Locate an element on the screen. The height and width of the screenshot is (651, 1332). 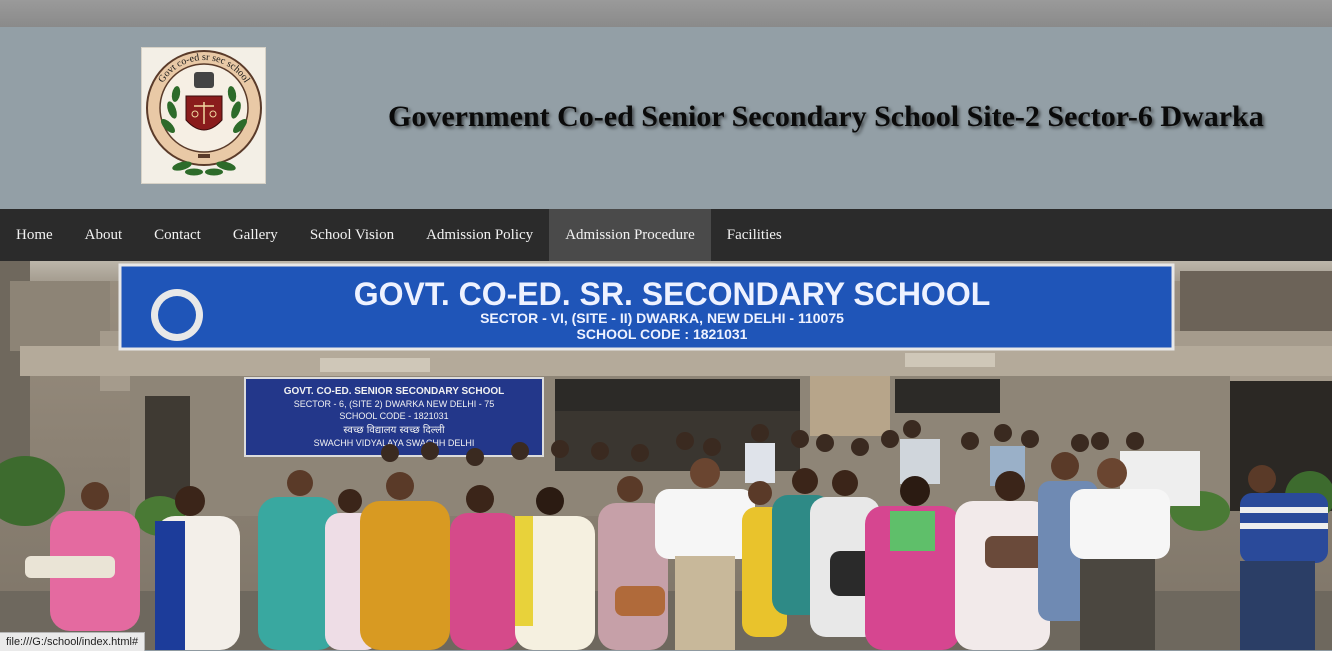
nav-admission-procedure: Admission Procedure is located at coordinates (630, 235).